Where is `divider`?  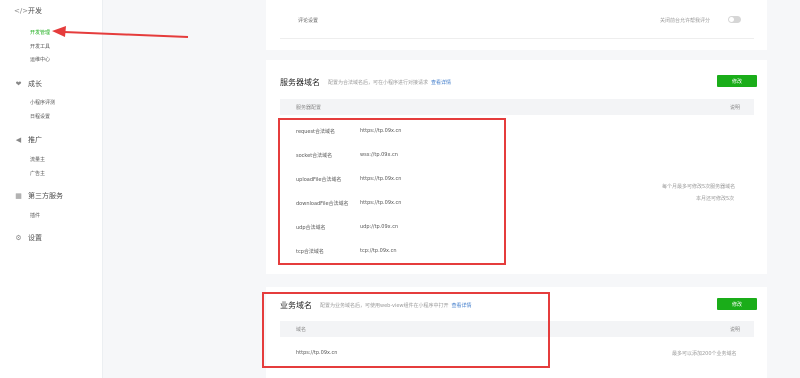 divider is located at coordinates (517, 38).